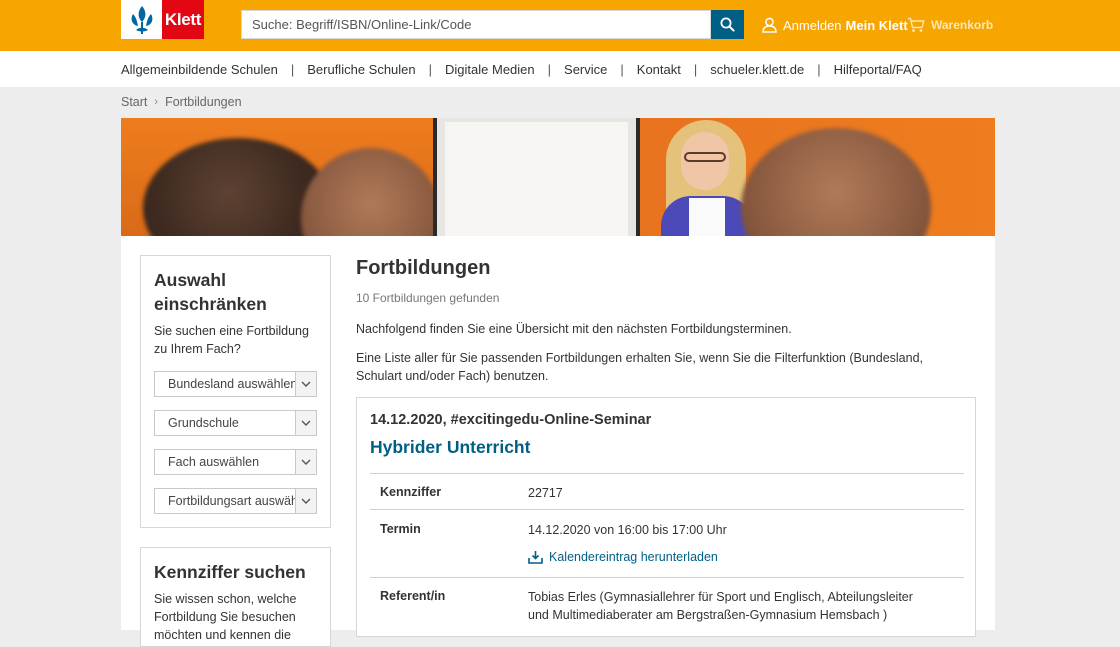 The height and width of the screenshot is (647, 1120). What do you see at coordinates (545, 493) in the screenshot?
I see `kennziffer-value: 22717` at bounding box center [545, 493].